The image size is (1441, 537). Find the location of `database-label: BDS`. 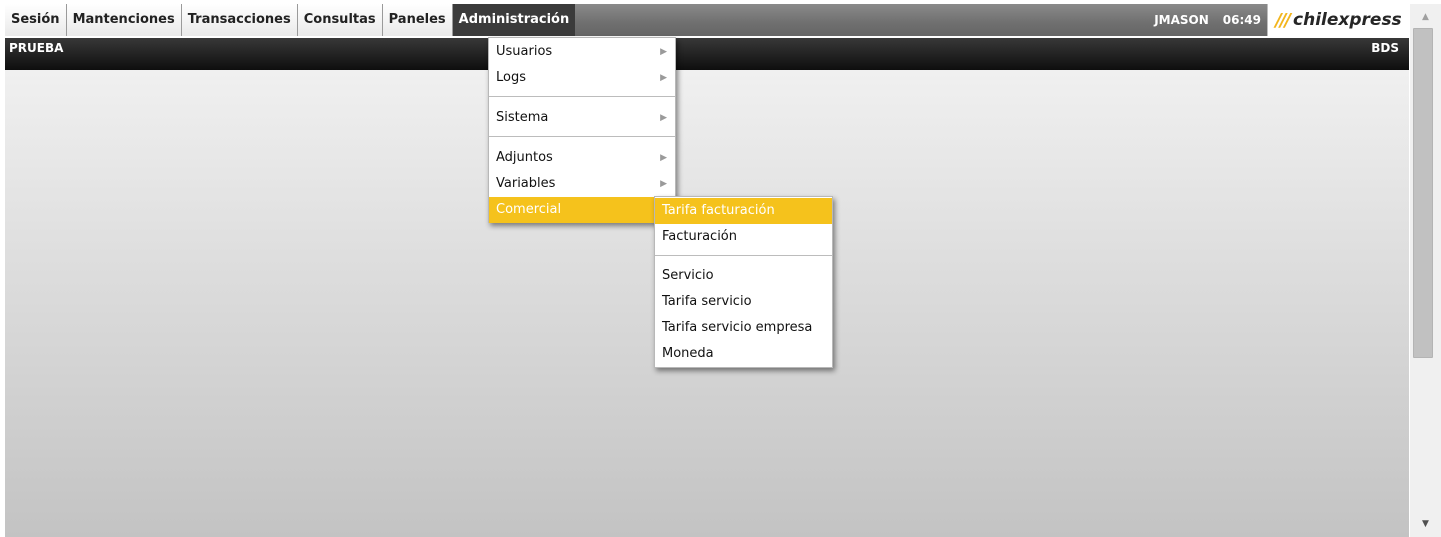

database-label: BDS is located at coordinates (1385, 48).